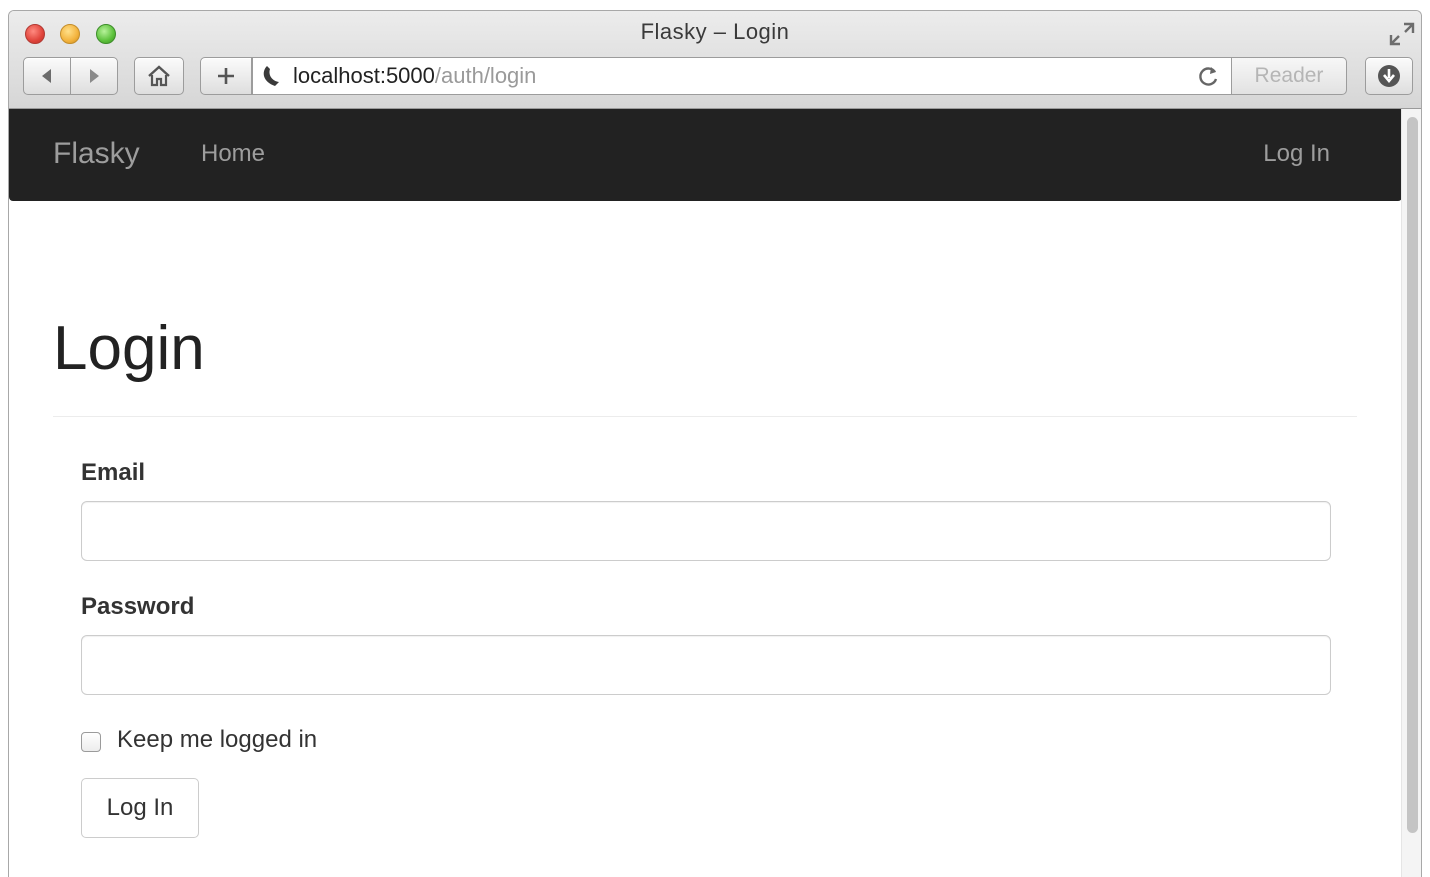 The height and width of the screenshot is (877, 1430). What do you see at coordinates (1296, 154) in the screenshot?
I see `nav-login-link: Log In` at bounding box center [1296, 154].